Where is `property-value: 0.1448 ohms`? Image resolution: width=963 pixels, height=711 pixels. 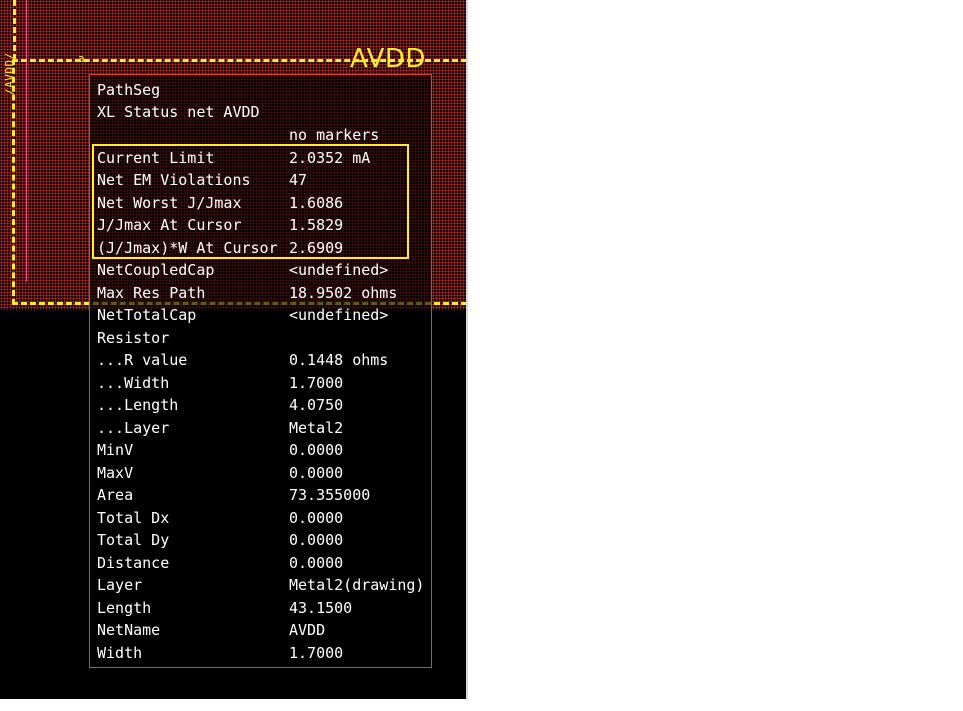 property-value: 0.1448 ohms is located at coordinates (339, 360).